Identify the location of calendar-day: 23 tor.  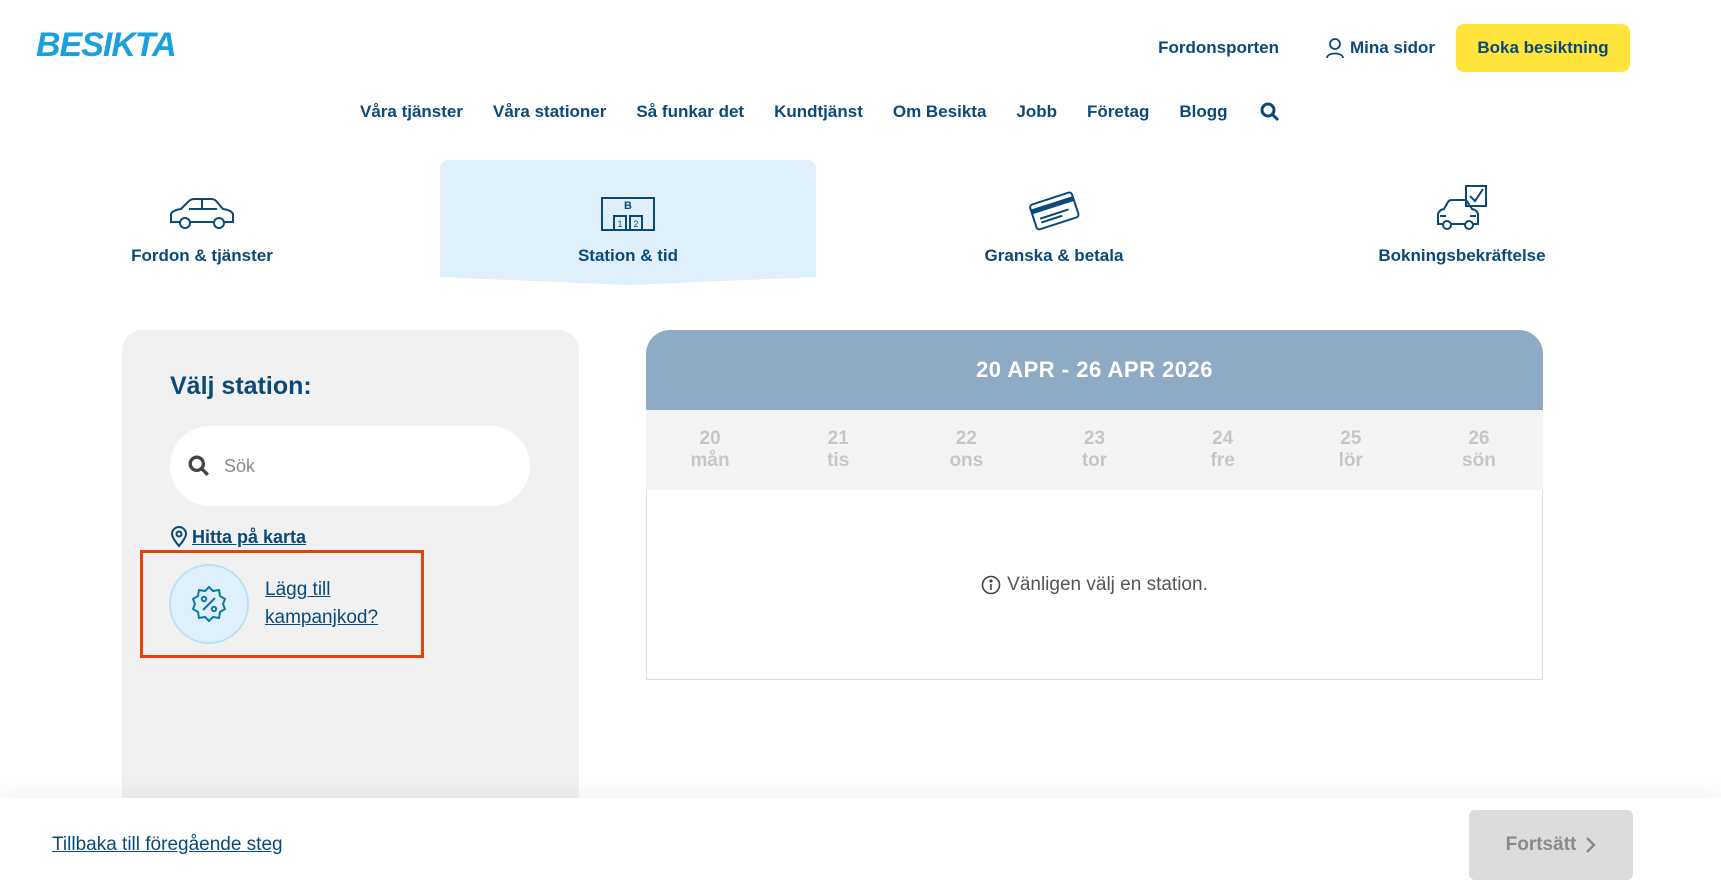
(1094, 450).